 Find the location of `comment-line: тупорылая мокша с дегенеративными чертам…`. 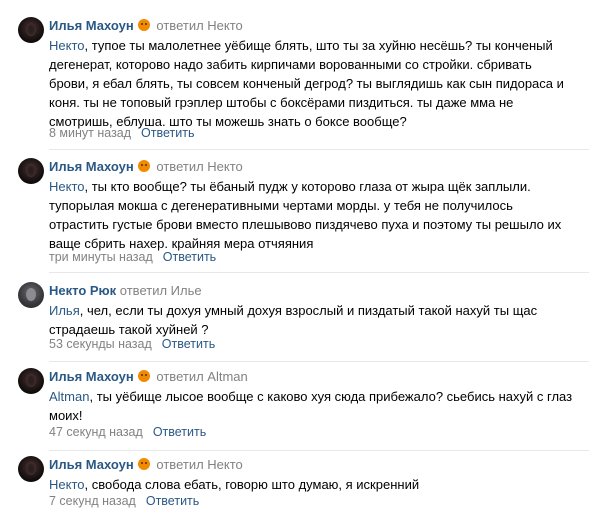

comment-line: тупорылая мокша с дегенеративными чертам… is located at coordinates (281, 205).